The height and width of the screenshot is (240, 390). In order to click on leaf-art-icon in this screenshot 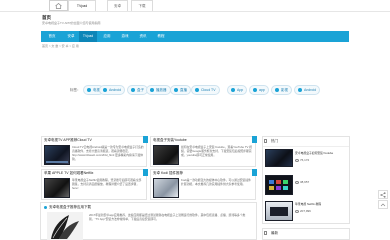, I will do `click(65, 226)`.